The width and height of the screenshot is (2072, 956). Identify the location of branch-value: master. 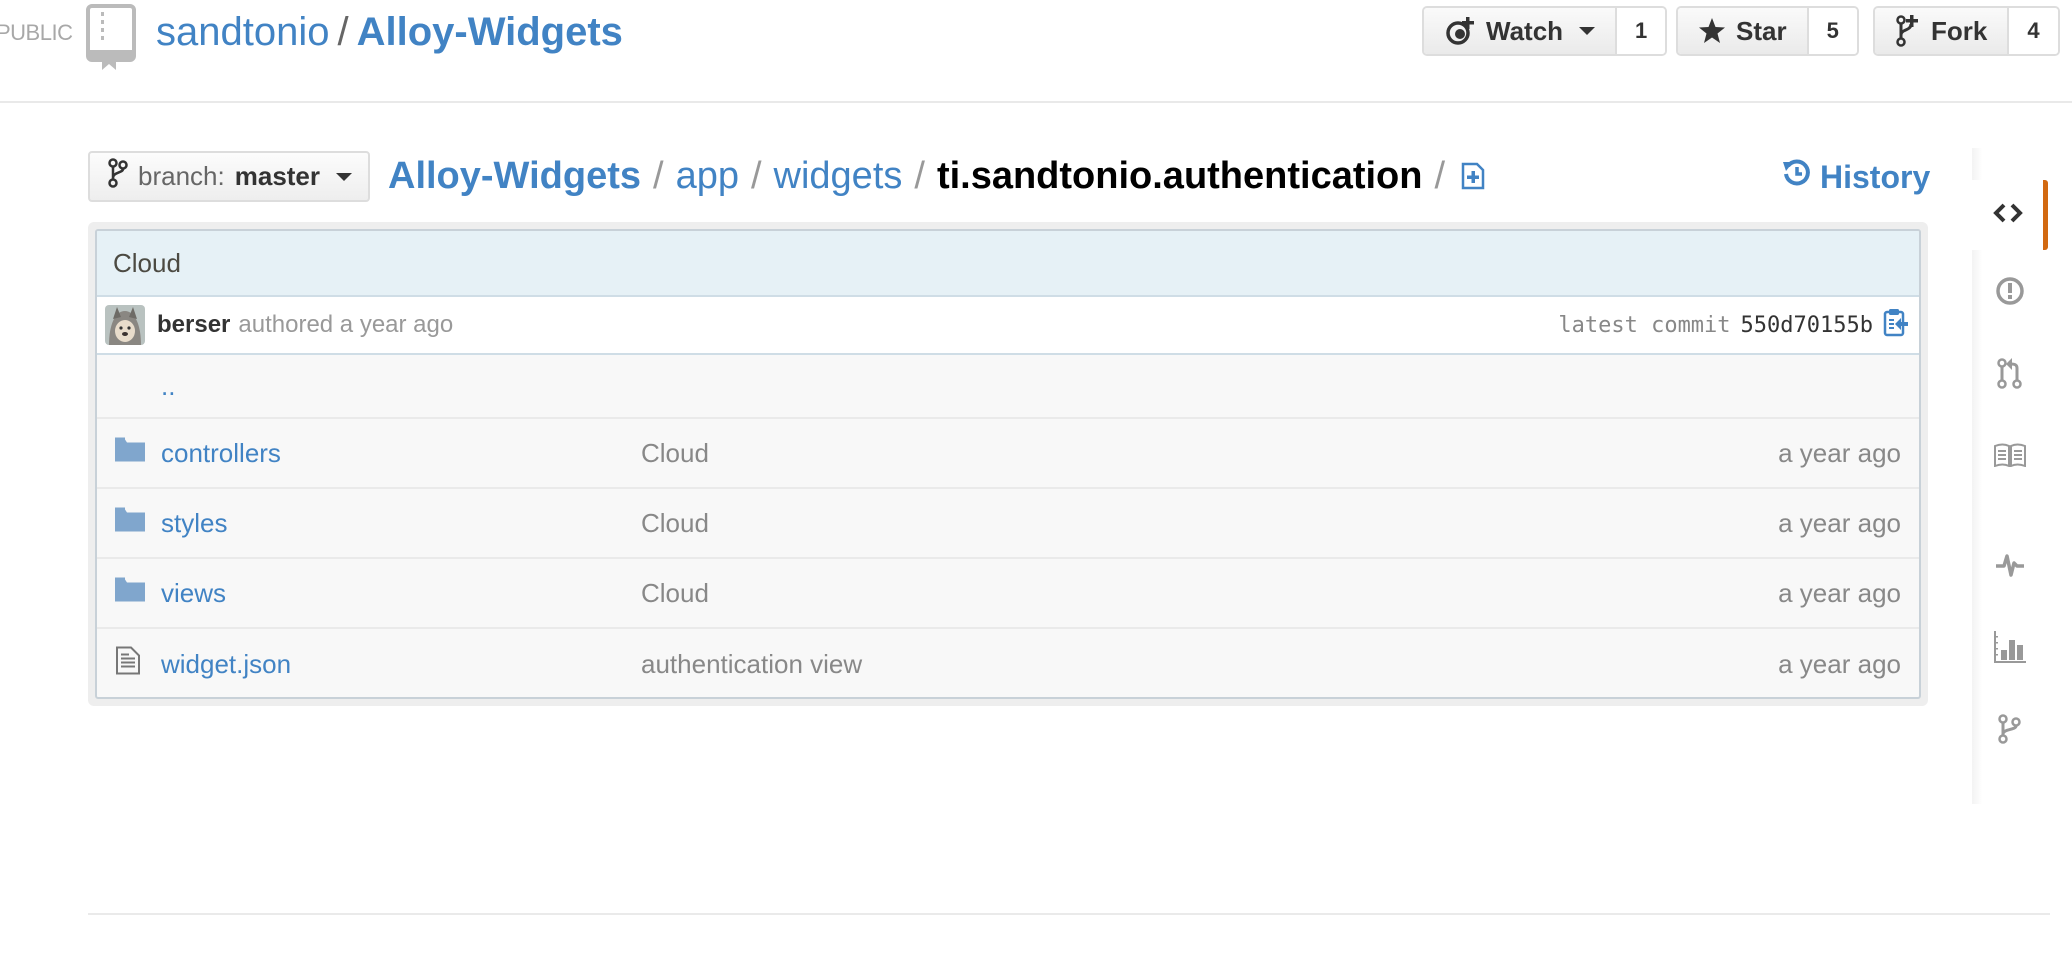
(277, 176).